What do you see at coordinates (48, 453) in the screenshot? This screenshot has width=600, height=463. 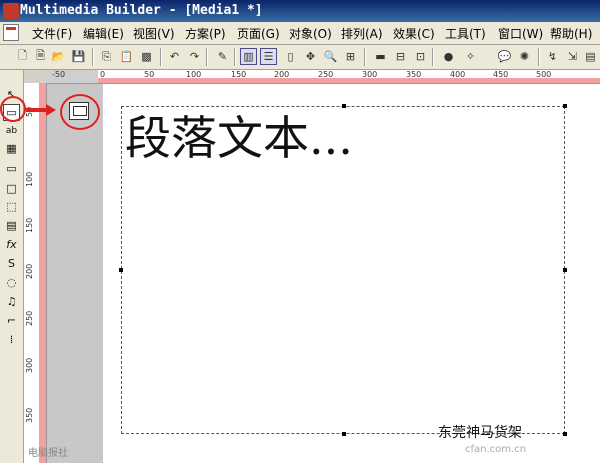 I see `watermark-left: 电脑报社` at bounding box center [48, 453].